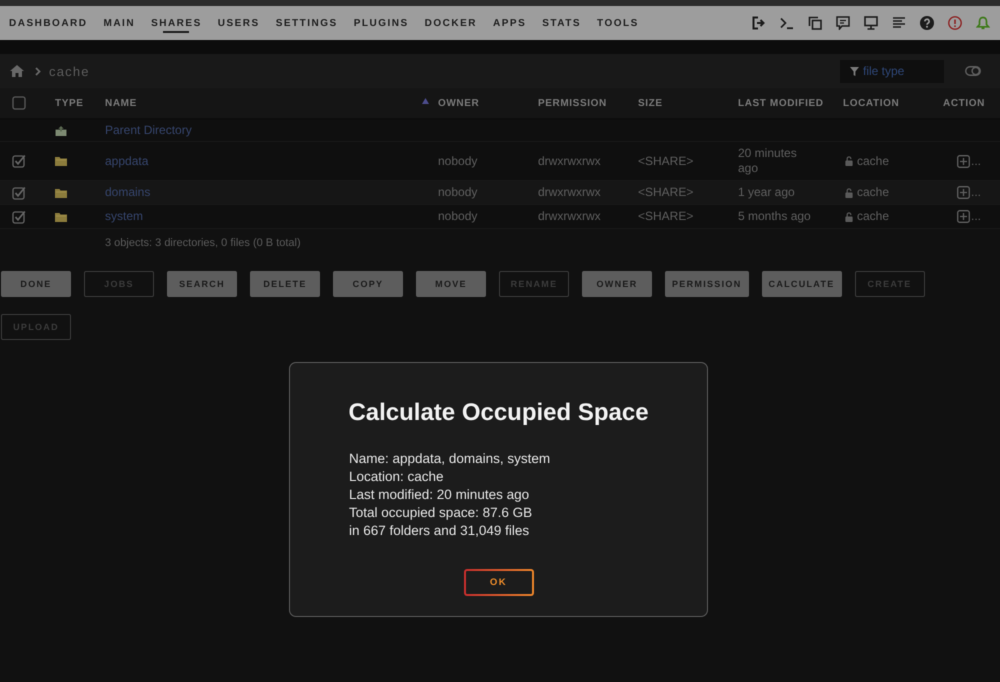  Describe the element at coordinates (815, 23) in the screenshot. I see `copy-icon` at that location.